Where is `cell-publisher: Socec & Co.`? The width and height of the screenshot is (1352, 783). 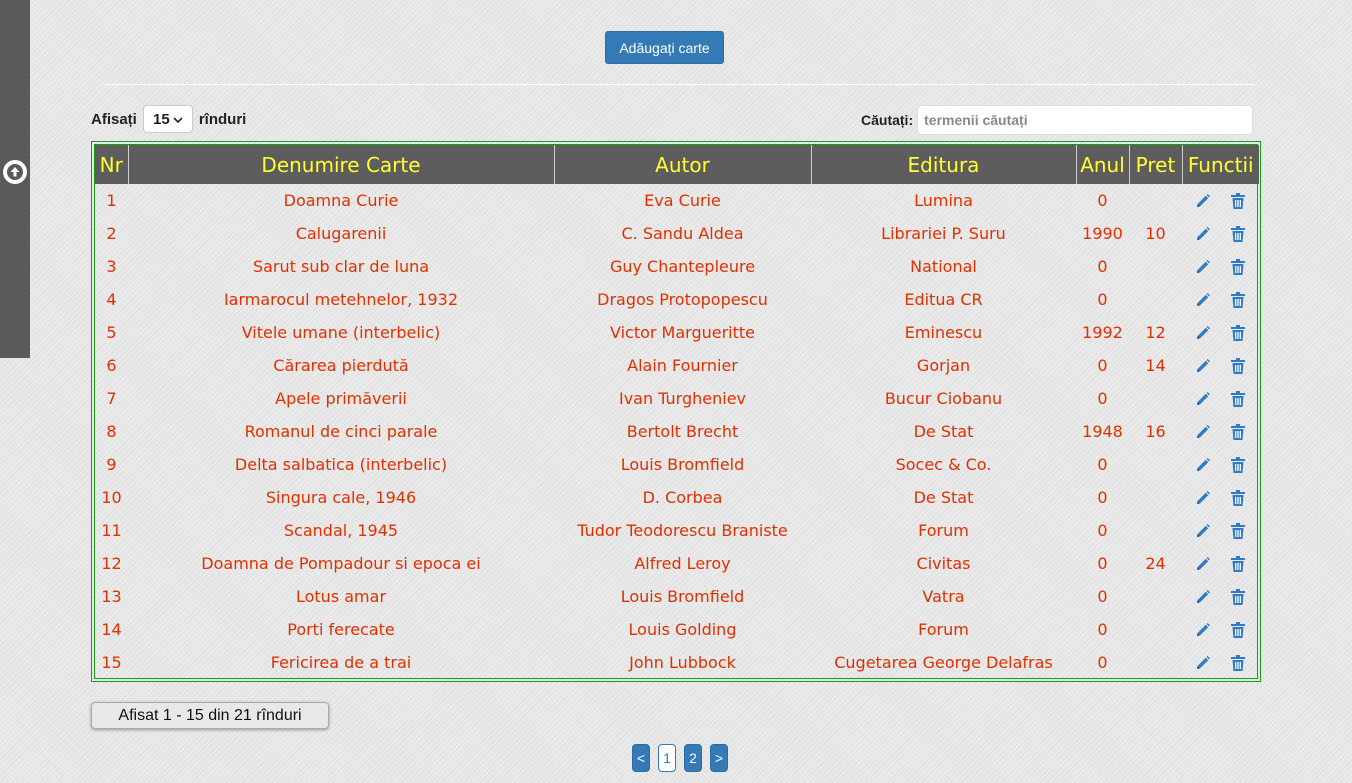 cell-publisher: Socec & Co. is located at coordinates (943, 464).